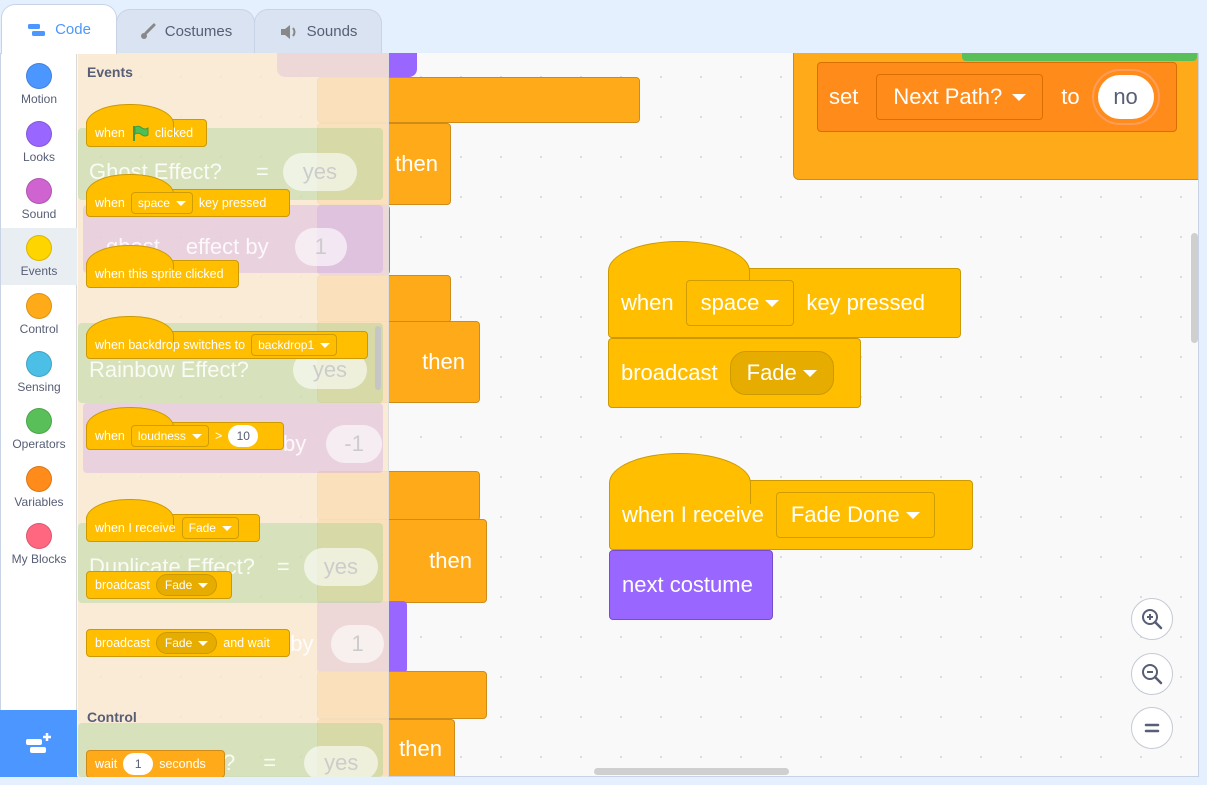 Image resolution: width=1207 pixels, height=785 pixels. I want to click on wait-label: wait, so click(106, 764).